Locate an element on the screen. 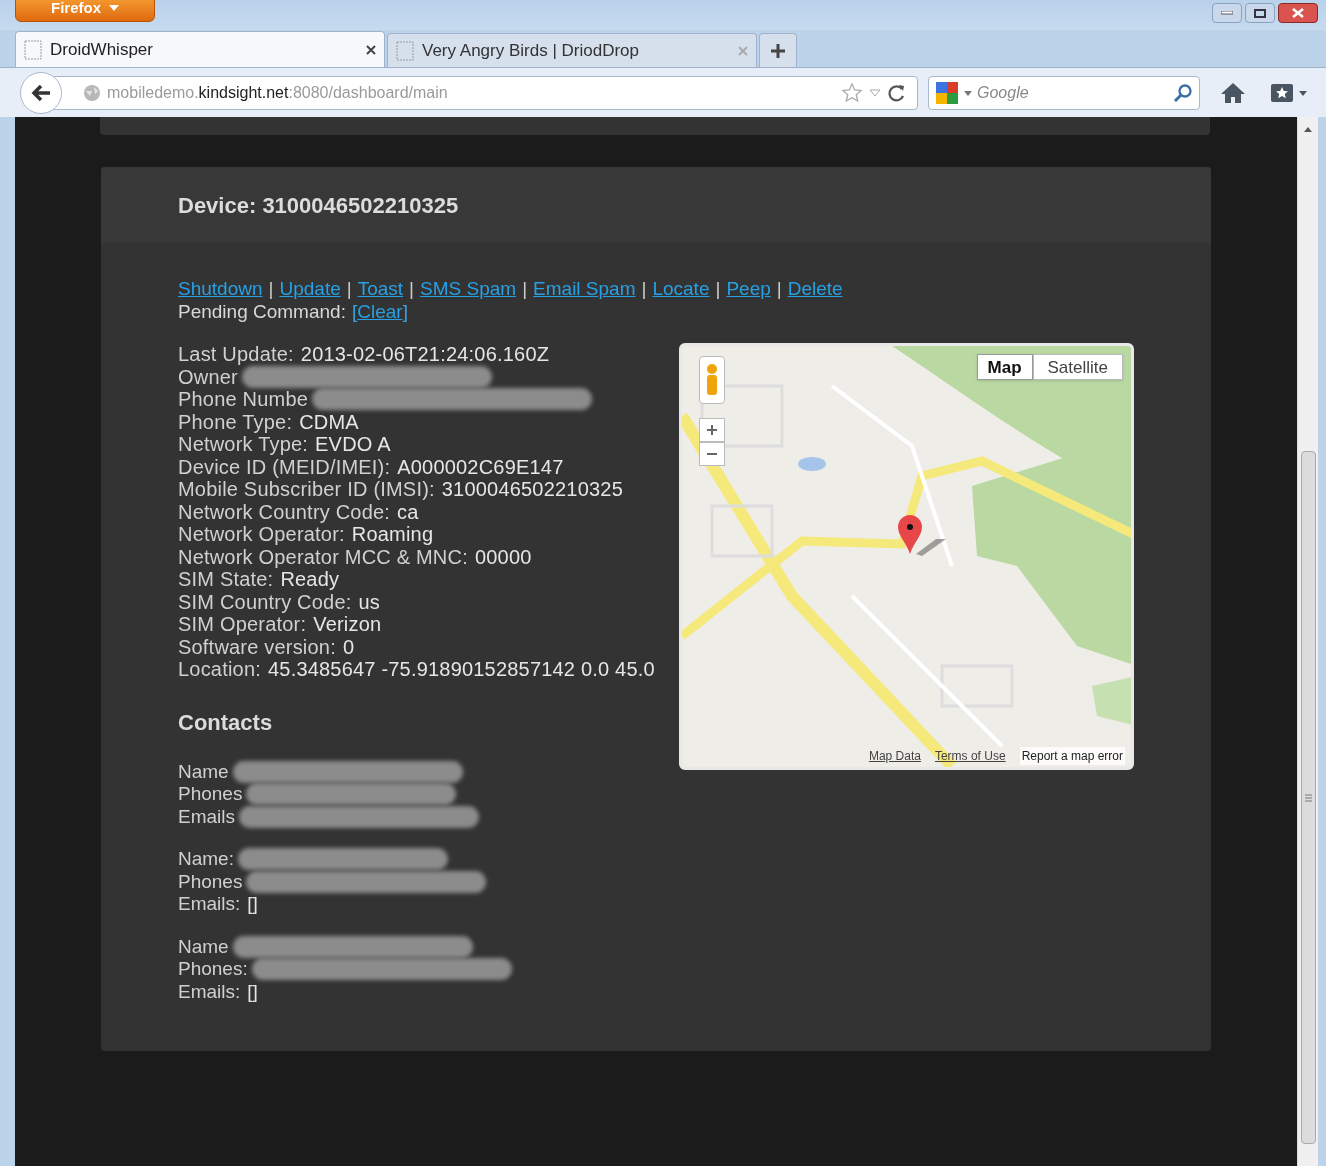  home-icon is located at coordinates (1233, 92).